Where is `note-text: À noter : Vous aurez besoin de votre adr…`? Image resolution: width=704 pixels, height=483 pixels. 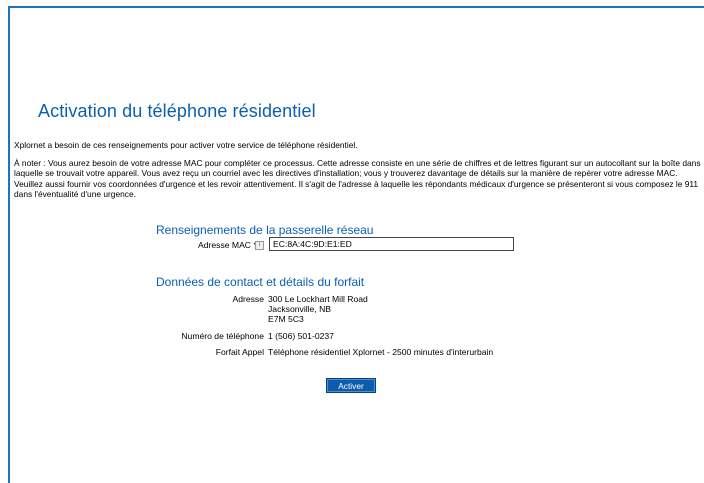 note-text: À noter : Vous aurez besoin de votre adr… is located at coordinates (357, 179).